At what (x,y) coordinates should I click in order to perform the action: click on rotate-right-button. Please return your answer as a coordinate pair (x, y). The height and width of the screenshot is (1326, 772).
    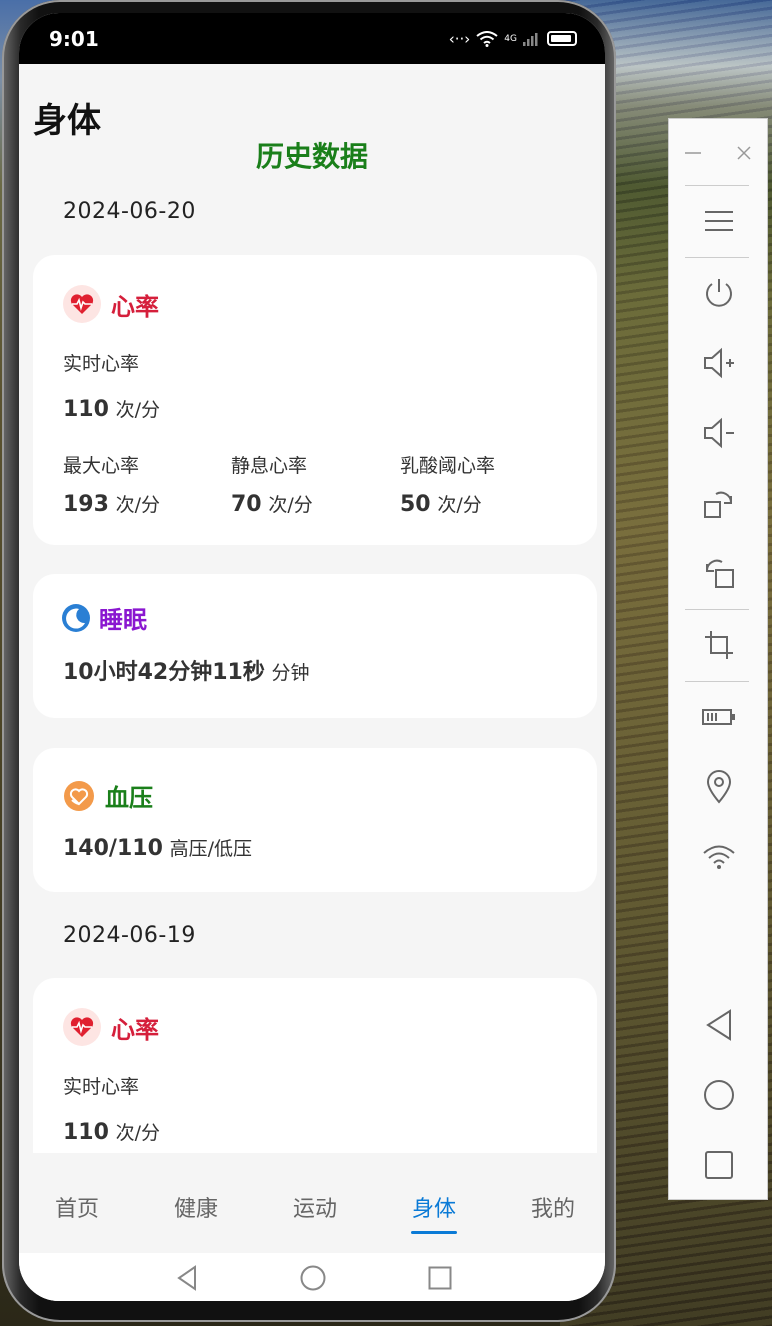
    Looking at the image, I should click on (719, 503).